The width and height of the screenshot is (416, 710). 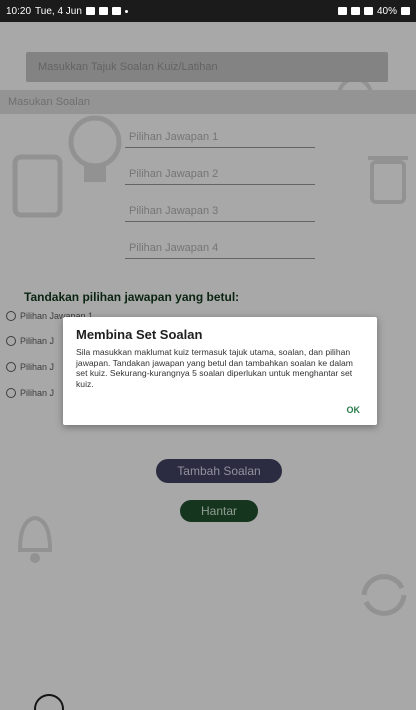 What do you see at coordinates (355, 11) in the screenshot?
I see `mute-icon` at bounding box center [355, 11].